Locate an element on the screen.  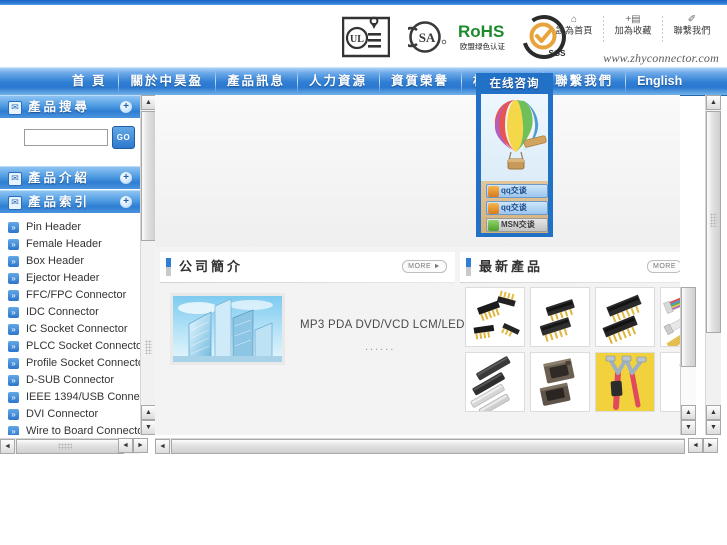
nav-item-honors: 資質榮譽 is located at coordinates (420, 81).